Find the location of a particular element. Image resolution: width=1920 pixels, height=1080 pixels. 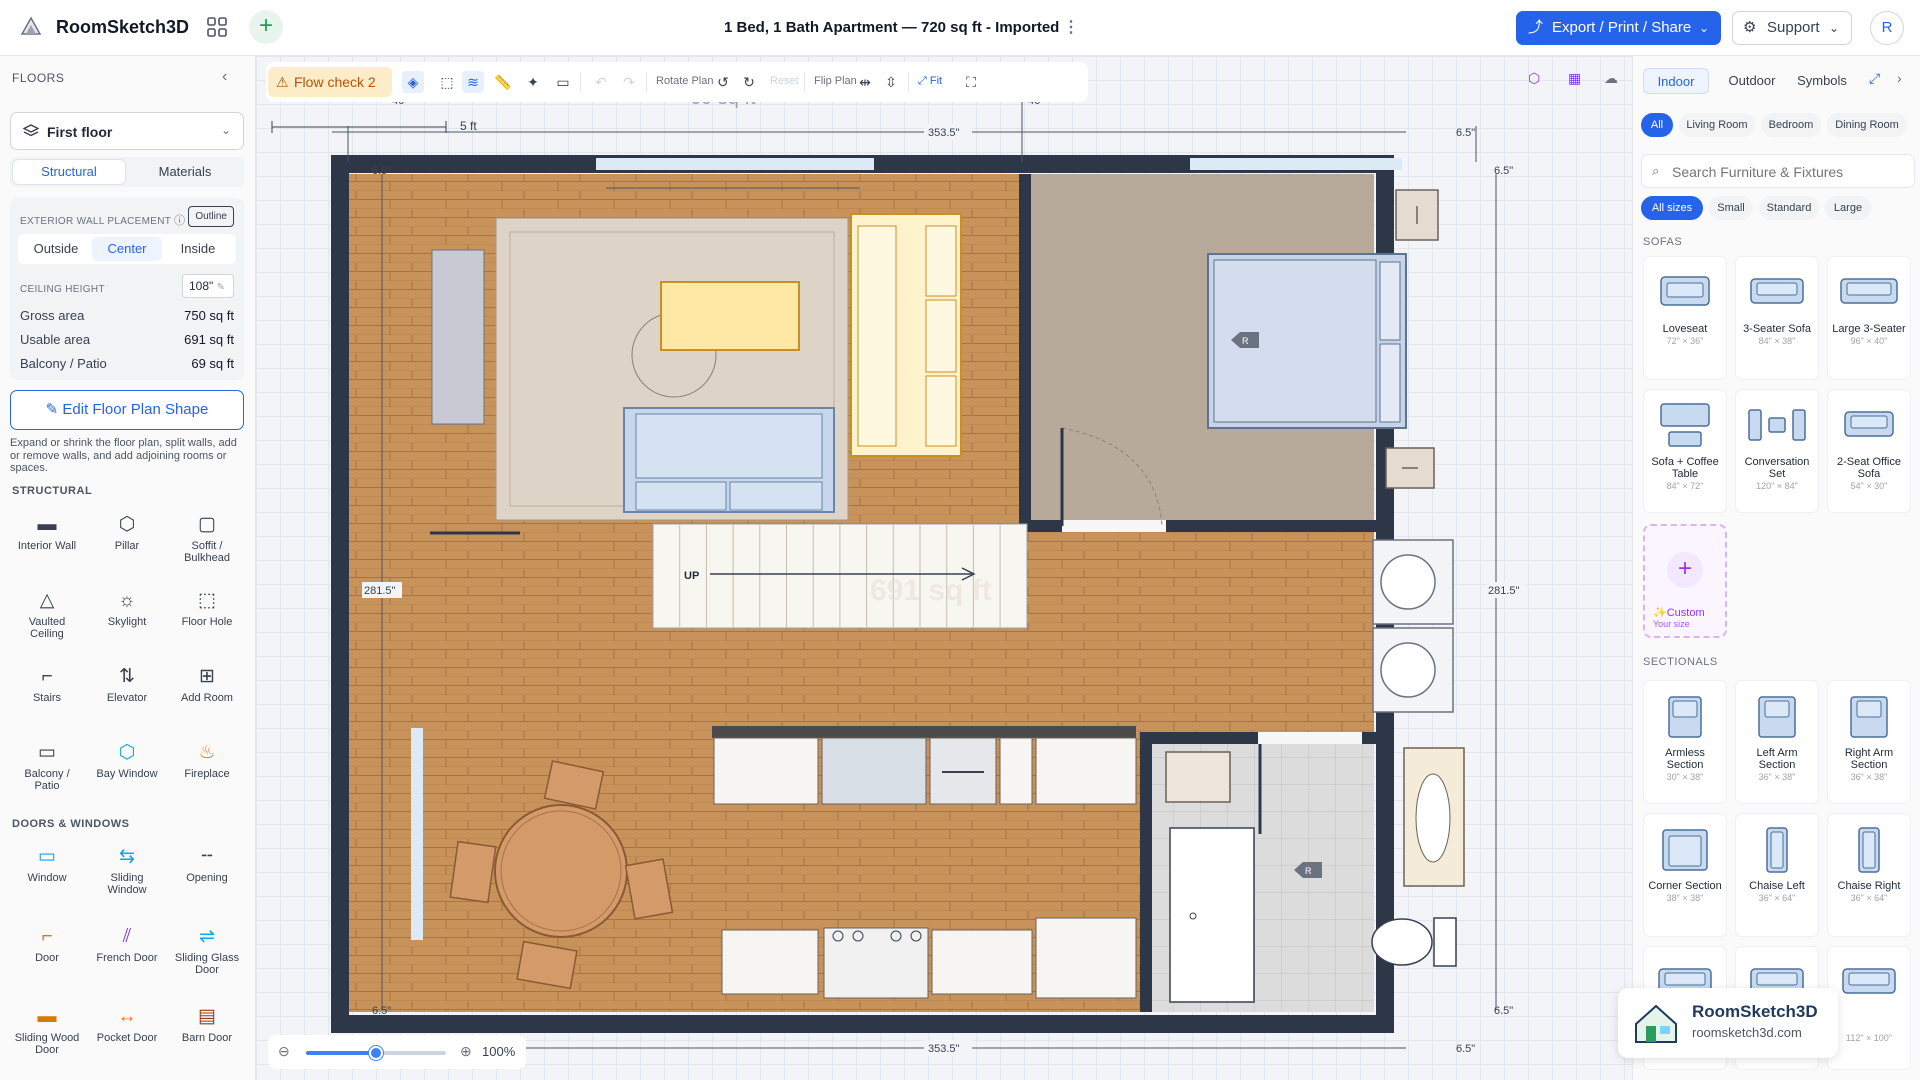

furniture-card-sofa-coffee-table: Sofa + Coffee Table 84" × 72" is located at coordinates (1685, 451).